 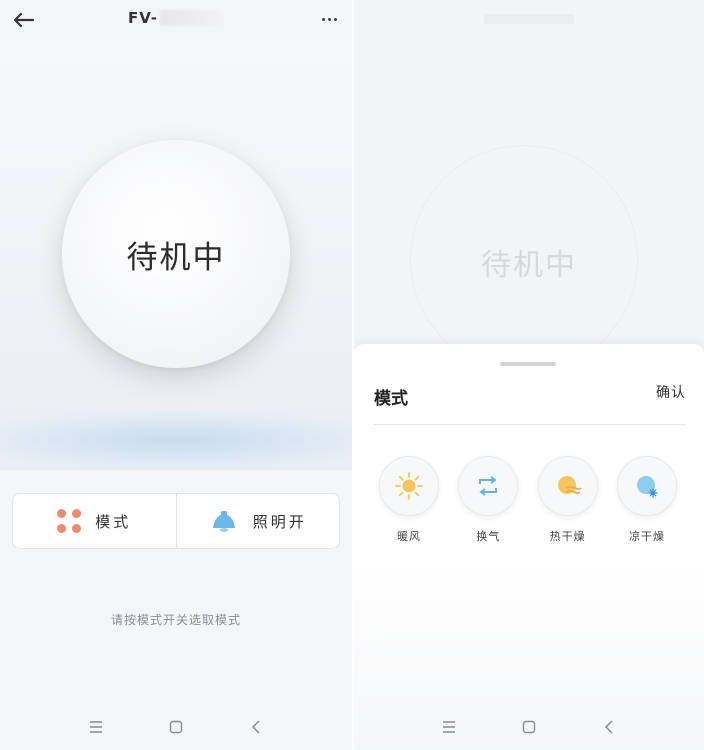 I want to click on light-button: 照明开, so click(x=257, y=521).